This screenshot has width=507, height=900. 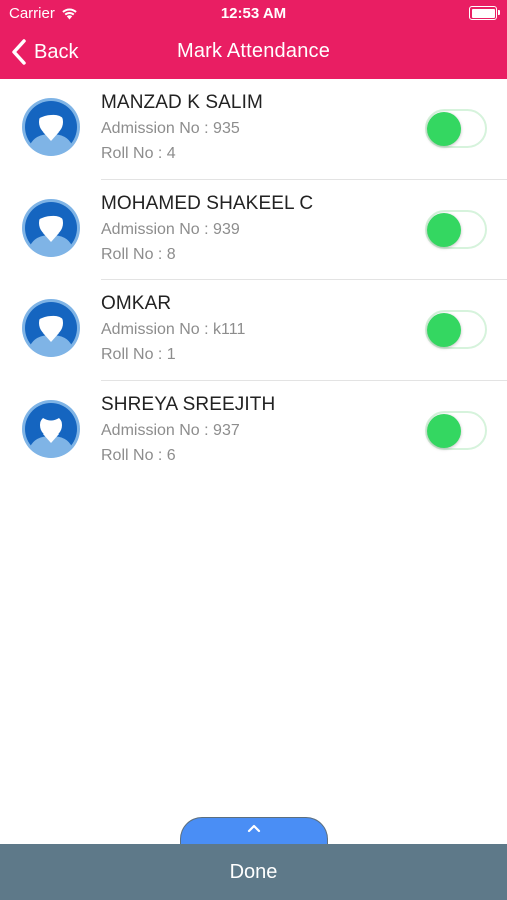 I want to click on roll-number: Roll No : 6, so click(x=138, y=455).